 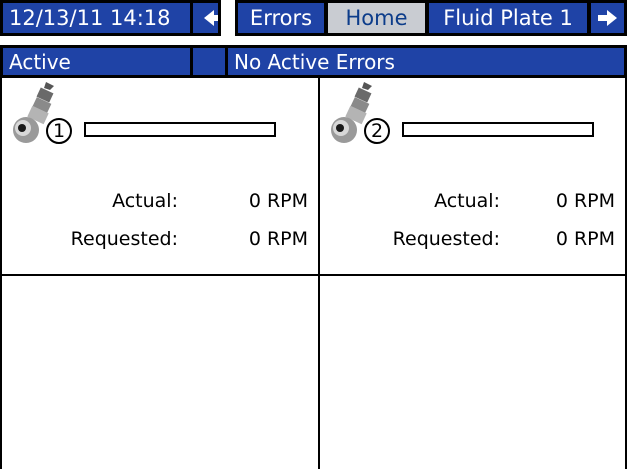 I want to click on mode-status-text: Active, so click(x=40, y=61).